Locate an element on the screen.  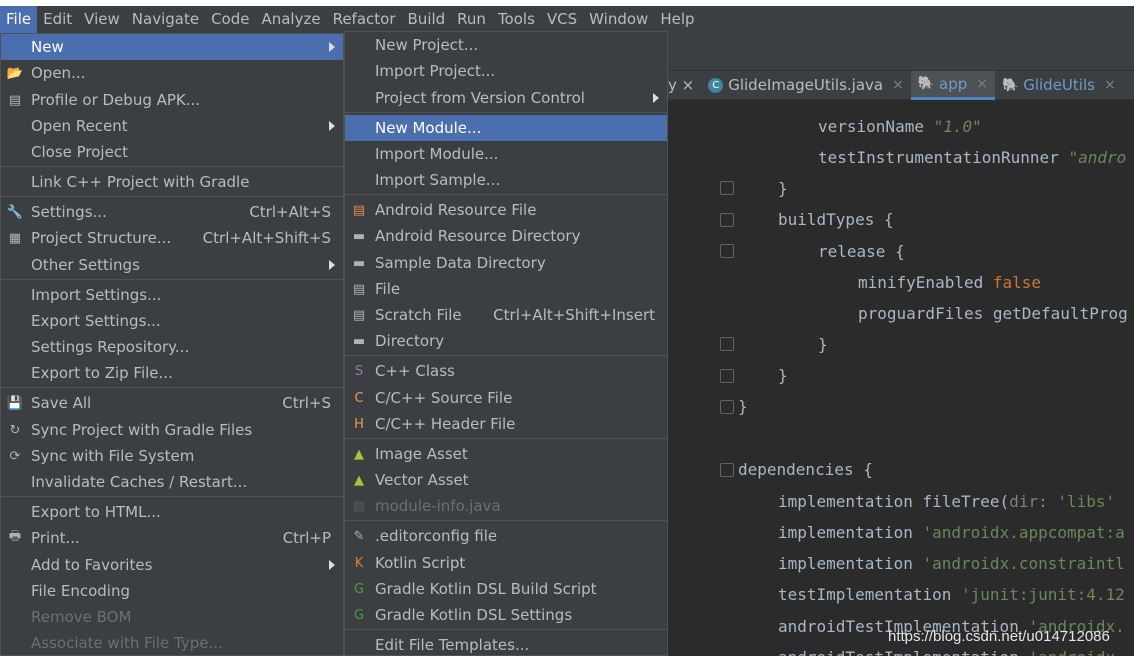
menu-item-gradle-kotlin-dsl-settings: G Gradle Kotlin DSL Settings is located at coordinates (506, 615).